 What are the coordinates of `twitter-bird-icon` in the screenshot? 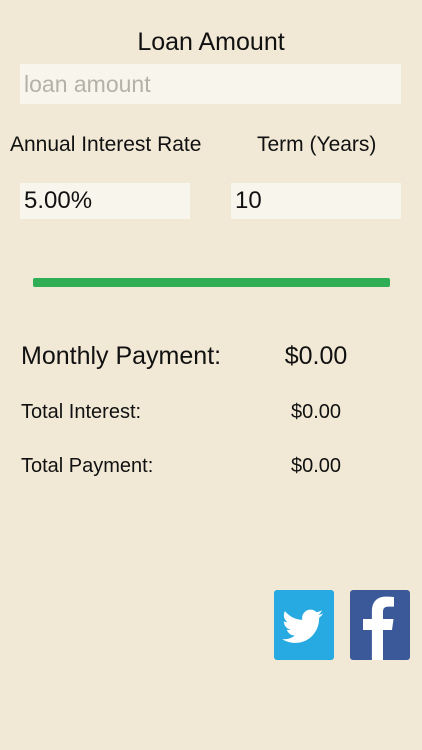 It's located at (303, 626).